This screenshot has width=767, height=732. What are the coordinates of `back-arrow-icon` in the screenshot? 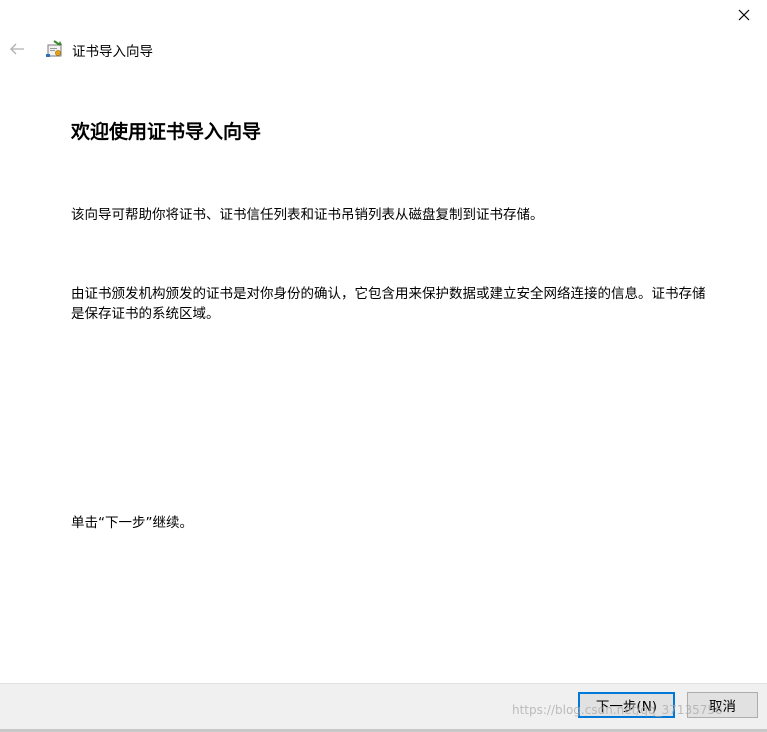 It's located at (17, 49).